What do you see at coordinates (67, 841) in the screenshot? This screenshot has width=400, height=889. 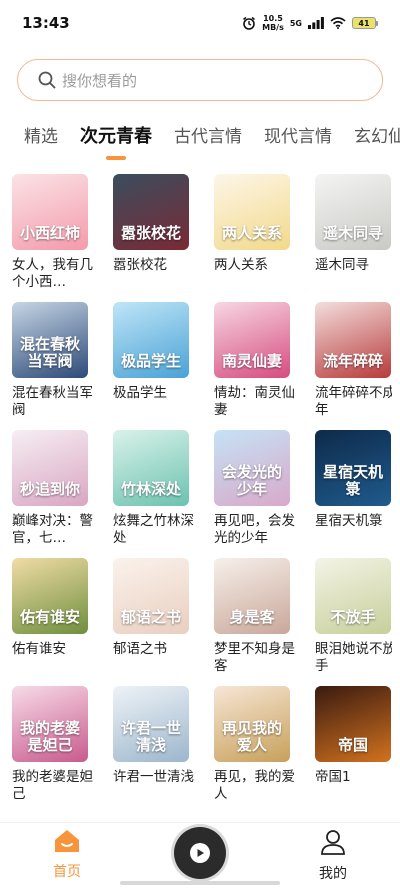 I see `home-icon` at bounding box center [67, 841].